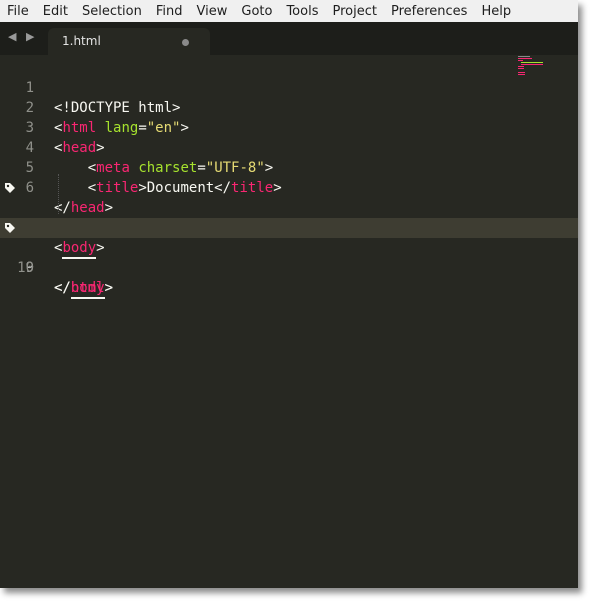 The width and height of the screenshot is (600, 606). I want to click on code-line: 7 <body>, so click(289, 218).